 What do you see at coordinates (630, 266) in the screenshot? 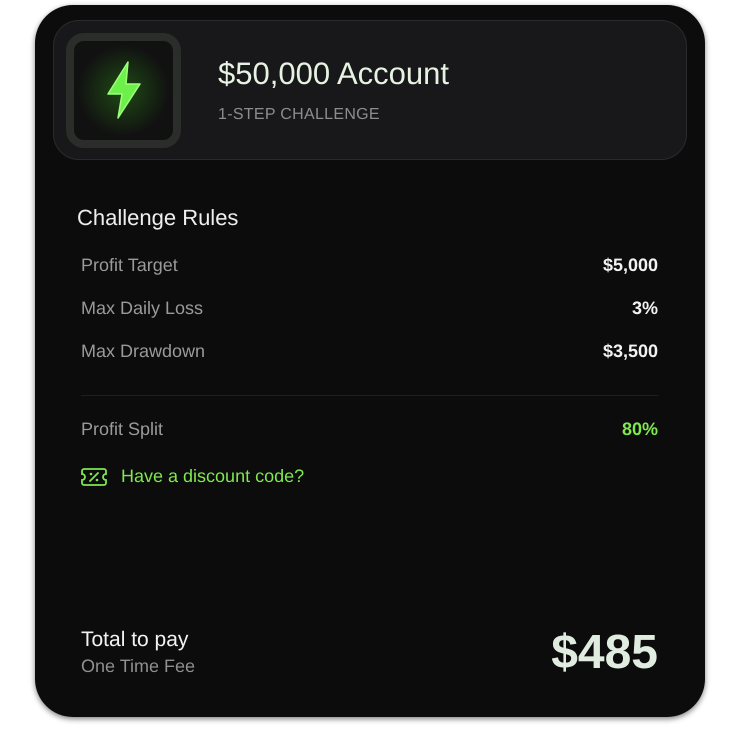
I see `rule-value: $5,000` at bounding box center [630, 266].